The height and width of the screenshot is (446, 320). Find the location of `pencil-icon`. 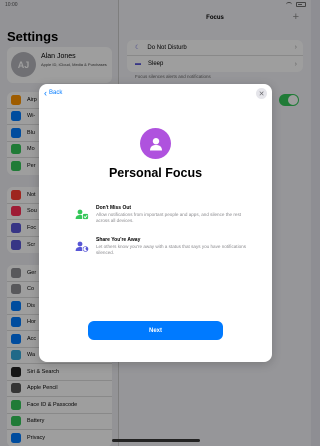

pencil-icon is located at coordinates (16, 388).